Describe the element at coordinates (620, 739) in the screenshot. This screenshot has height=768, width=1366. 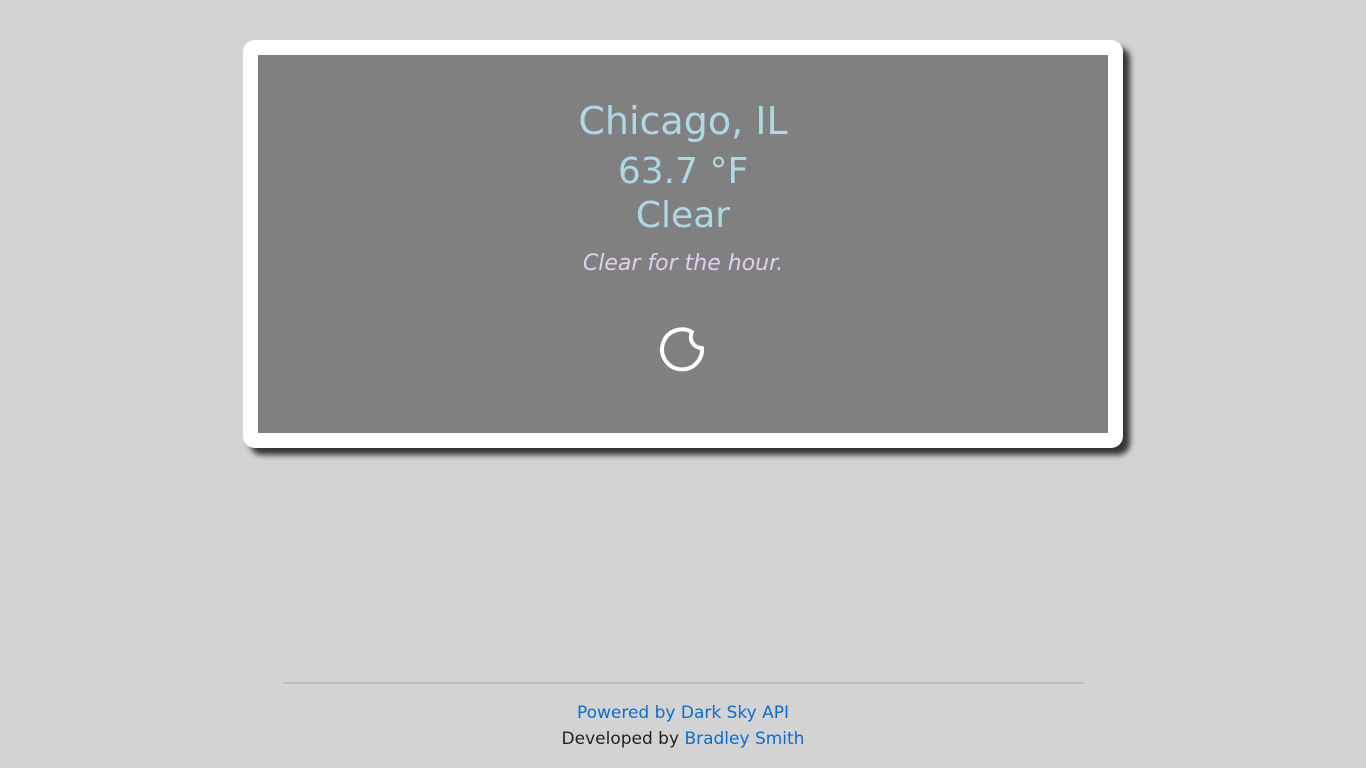
I see `developed-by-label: Developed by` at that location.